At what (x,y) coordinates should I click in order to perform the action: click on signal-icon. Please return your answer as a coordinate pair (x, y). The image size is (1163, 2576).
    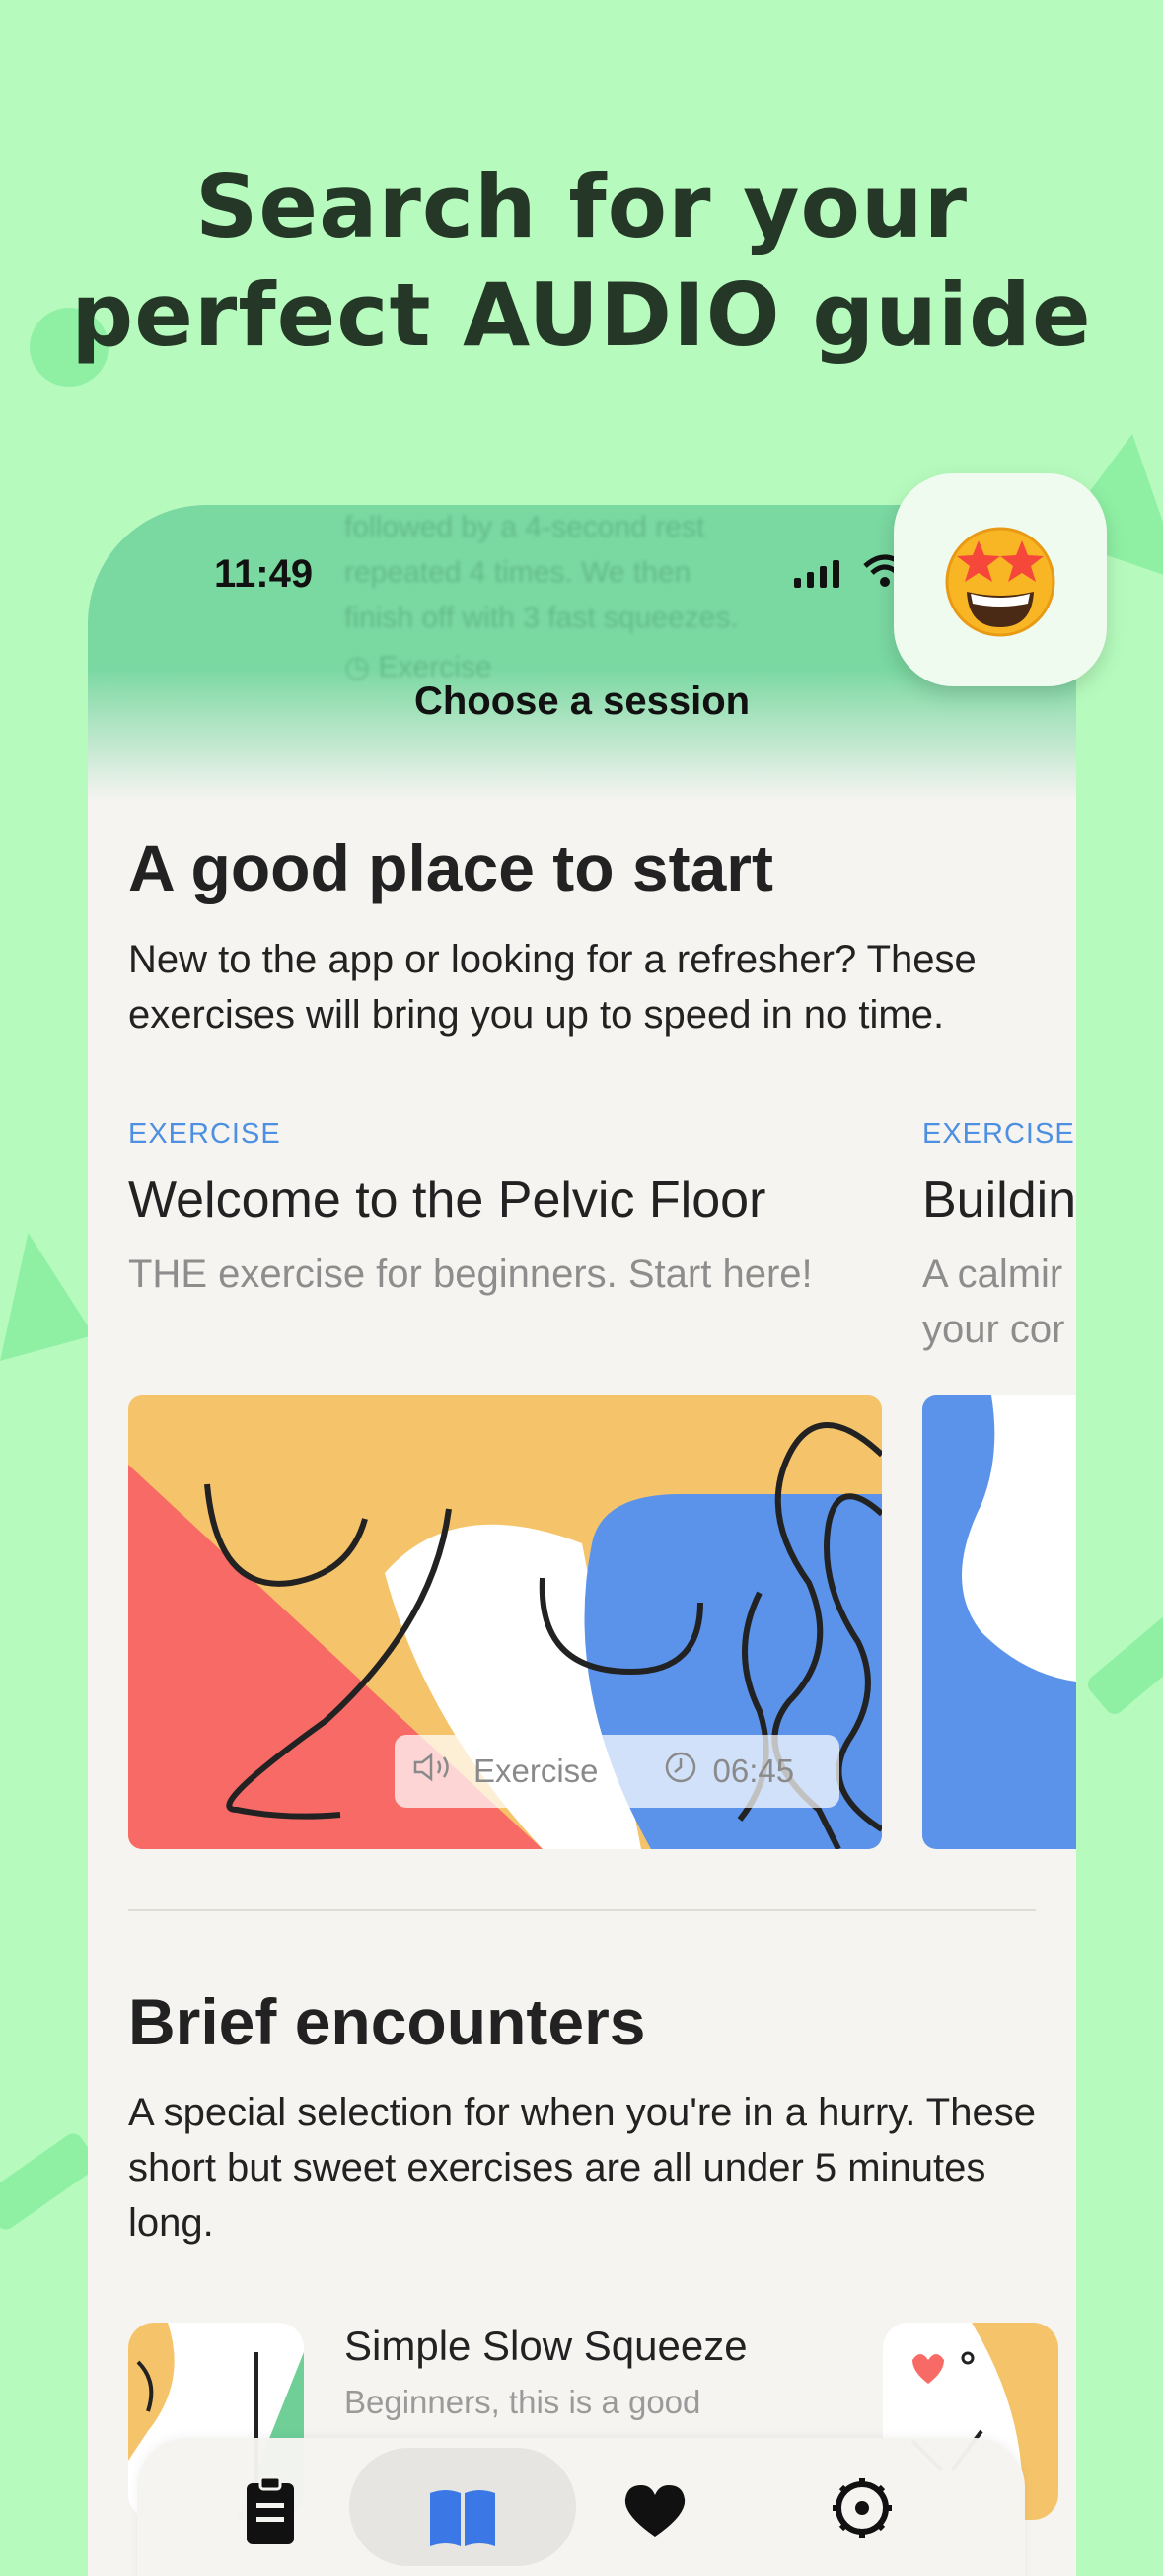
    Looking at the image, I should click on (816, 574).